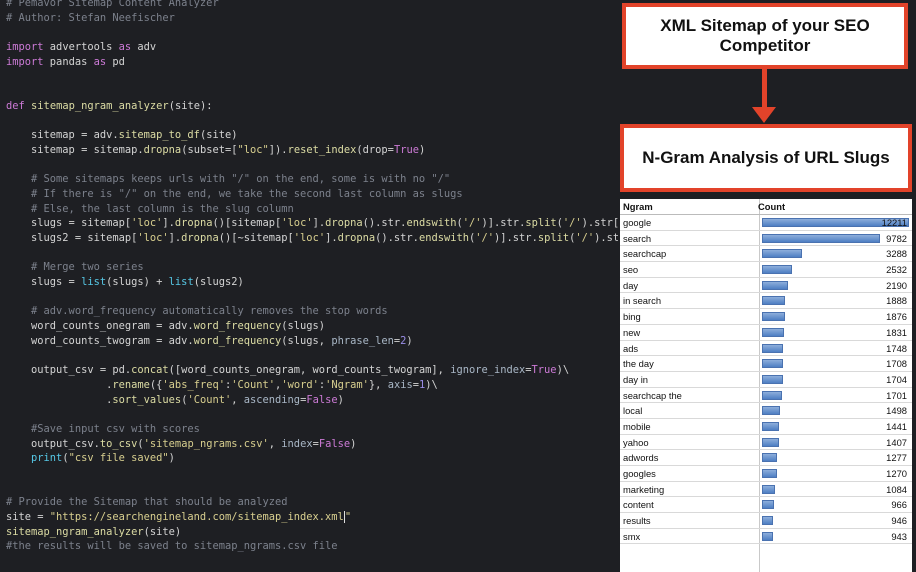 The height and width of the screenshot is (572, 916). Describe the element at coordinates (322, 149) in the screenshot. I see `code-token: reset_index` at that location.